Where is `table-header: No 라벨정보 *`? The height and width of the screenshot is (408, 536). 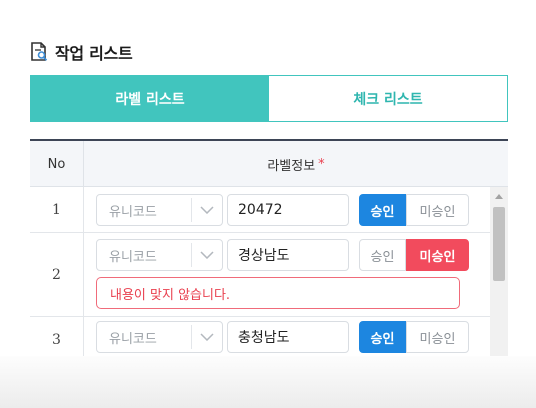 table-header: No 라벨정보 * is located at coordinates (269, 164).